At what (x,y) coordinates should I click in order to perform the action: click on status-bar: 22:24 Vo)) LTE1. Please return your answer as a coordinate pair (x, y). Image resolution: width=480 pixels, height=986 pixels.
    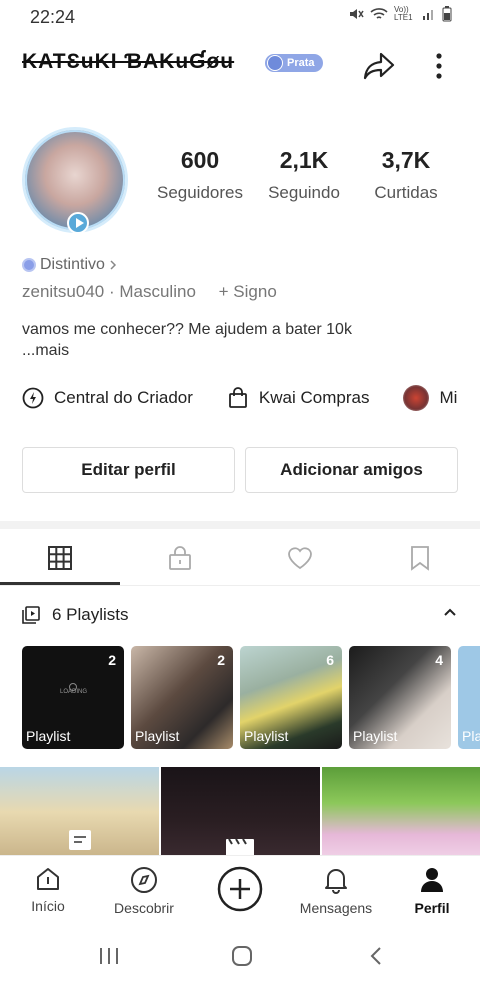
    Looking at the image, I should click on (240, 17).